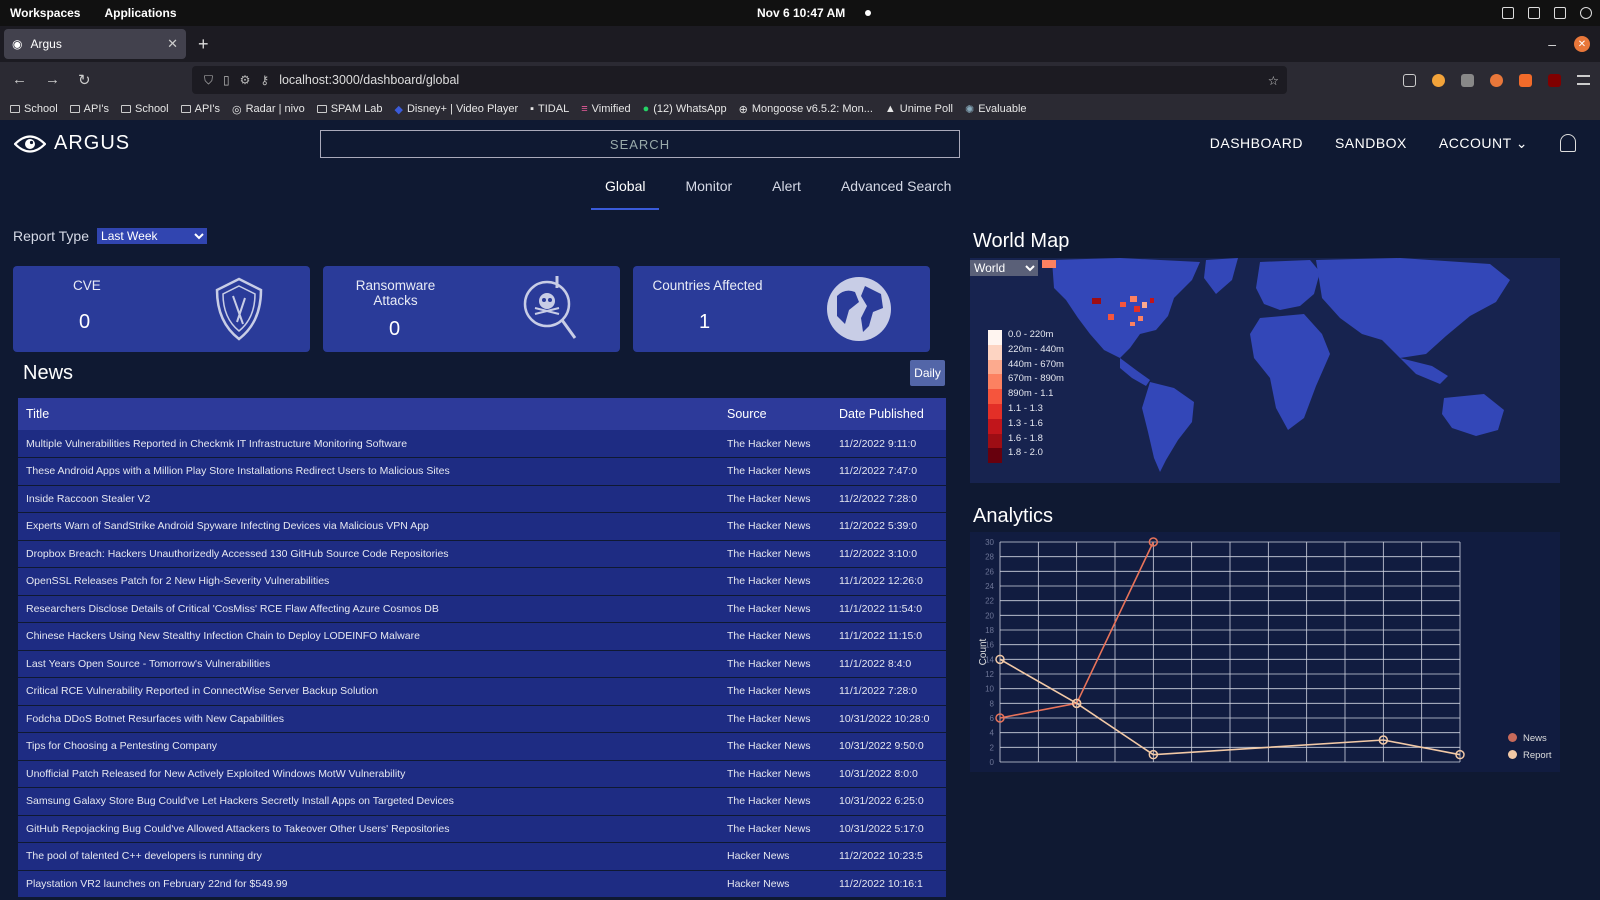  What do you see at coordinates (226, 80) in the screenshot?
I see `page-icon: ▯` at bounding box center [226, 80].